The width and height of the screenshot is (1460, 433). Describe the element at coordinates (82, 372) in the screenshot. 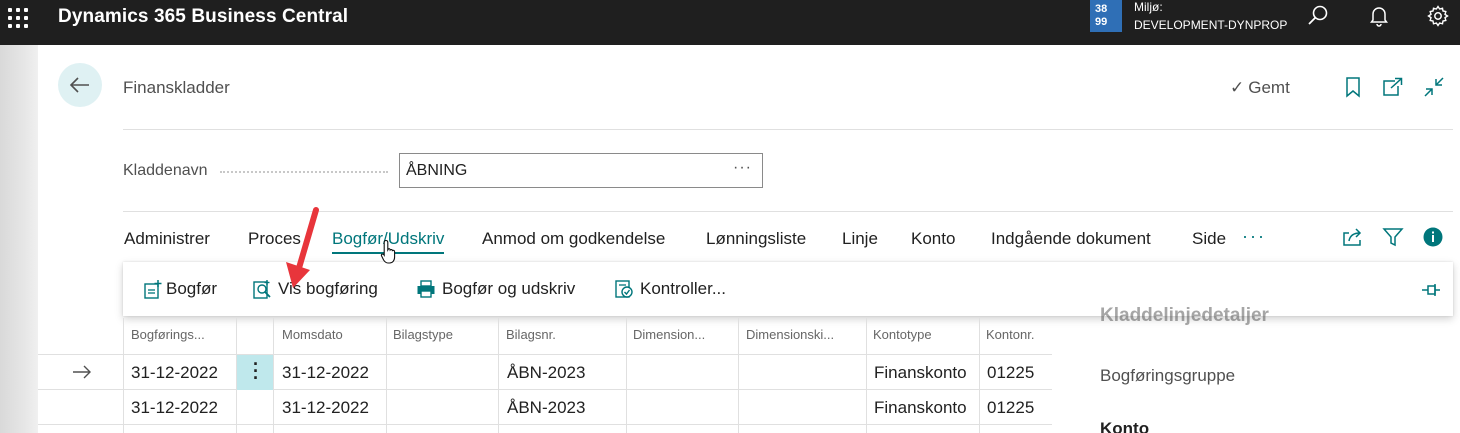

I see `current-row-arrow-icon` at that location.